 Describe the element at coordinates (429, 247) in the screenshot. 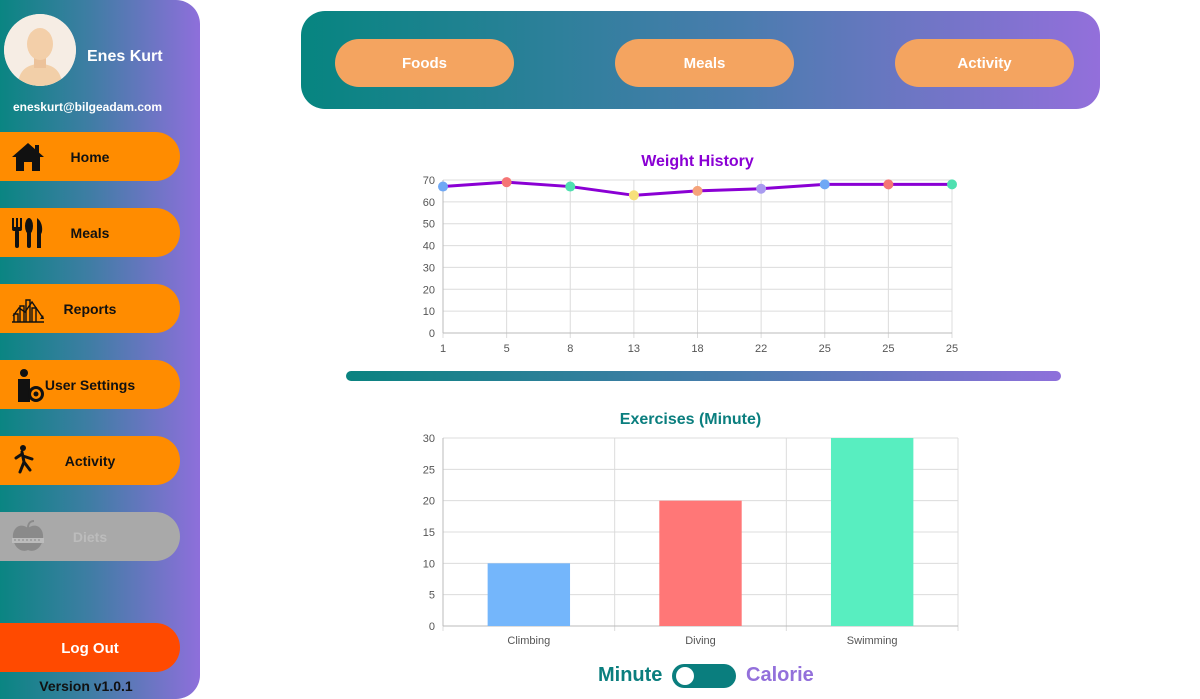

I see `y-tick-label: 40` at that location.